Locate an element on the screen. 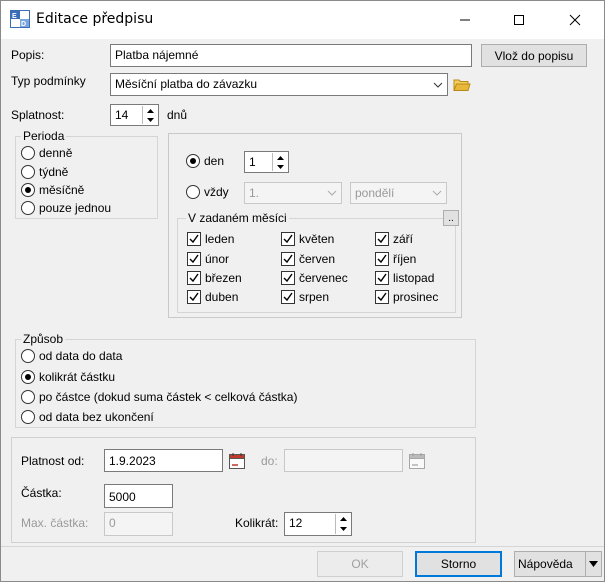 Image resolution: width=605 pixels, height=582 pixels. month-label: prosinec is located at coordinates (416, 297).